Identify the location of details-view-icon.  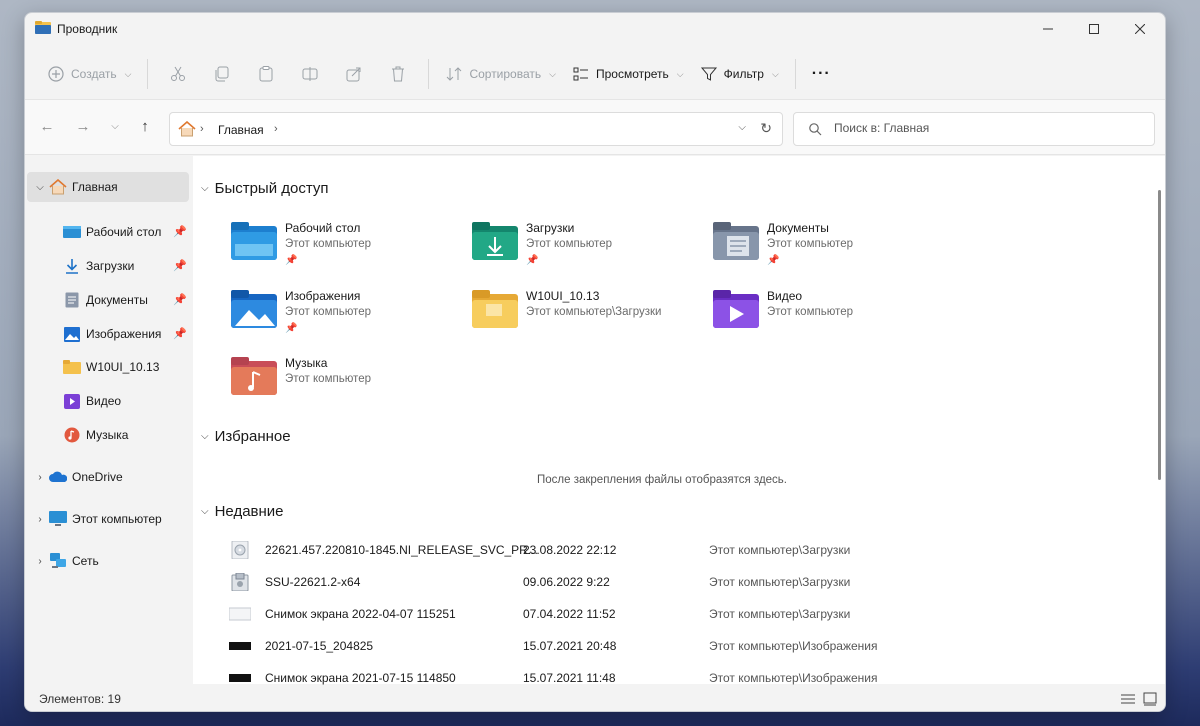
(1128, 699).